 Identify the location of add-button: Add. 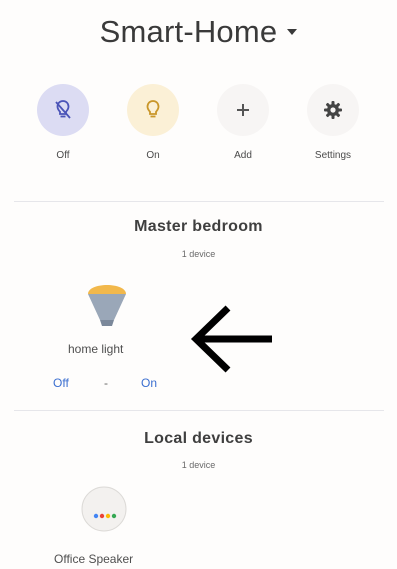
(243, 127).